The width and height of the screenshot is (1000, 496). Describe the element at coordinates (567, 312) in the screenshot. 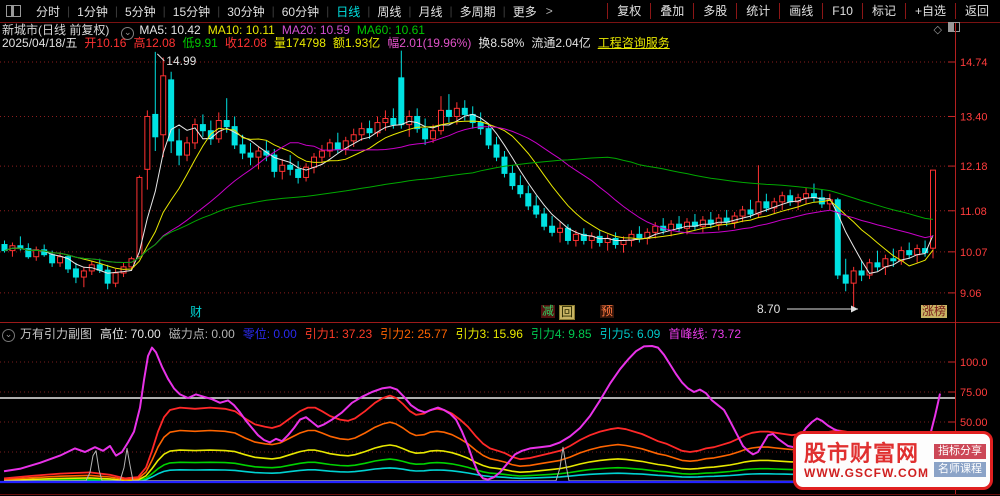

I see `event-marker-hui: 回` at that location.